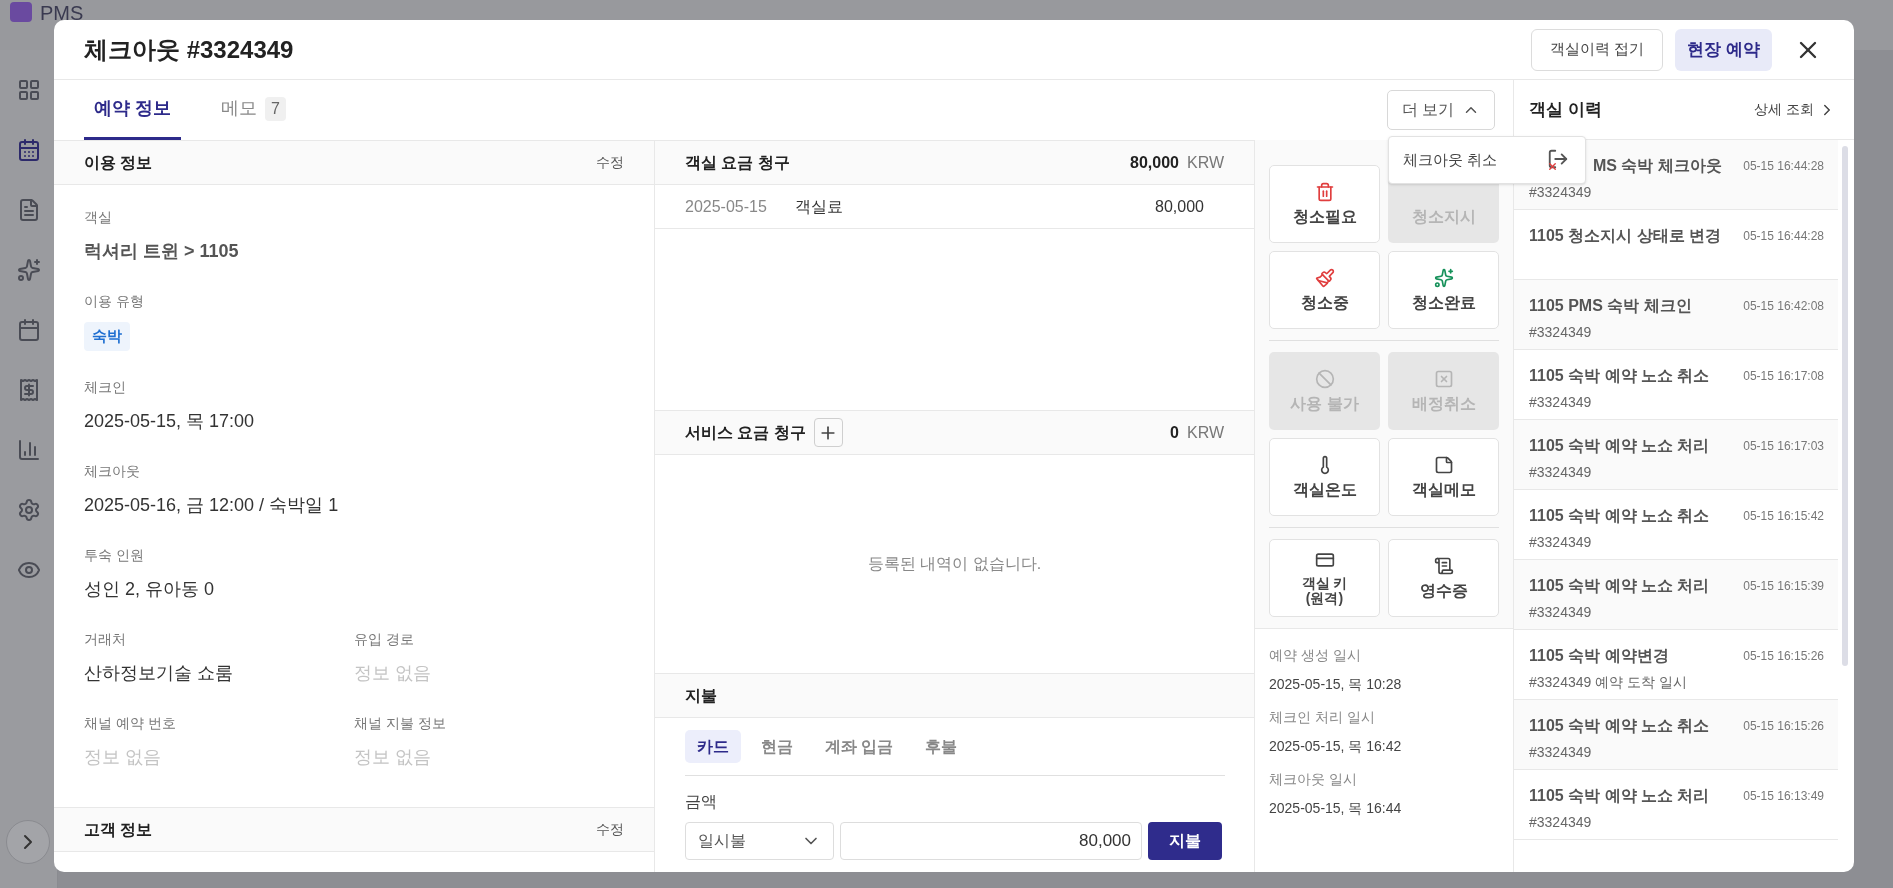  I want to click on field-label: 채널 예약 번호, so click(130, 723).